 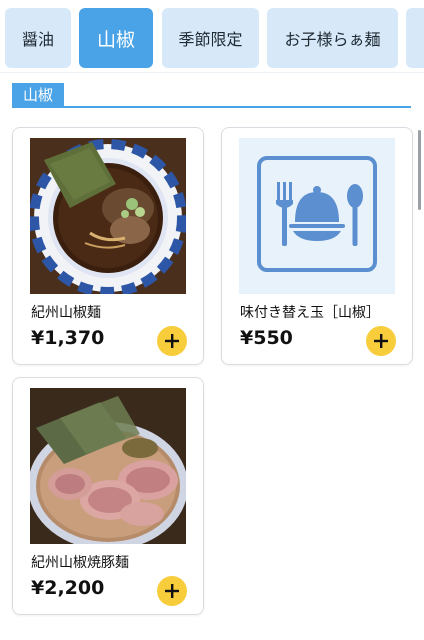 I want to click on item-name: 味付き替え玉［山椒］, so click(x=310, y=313).